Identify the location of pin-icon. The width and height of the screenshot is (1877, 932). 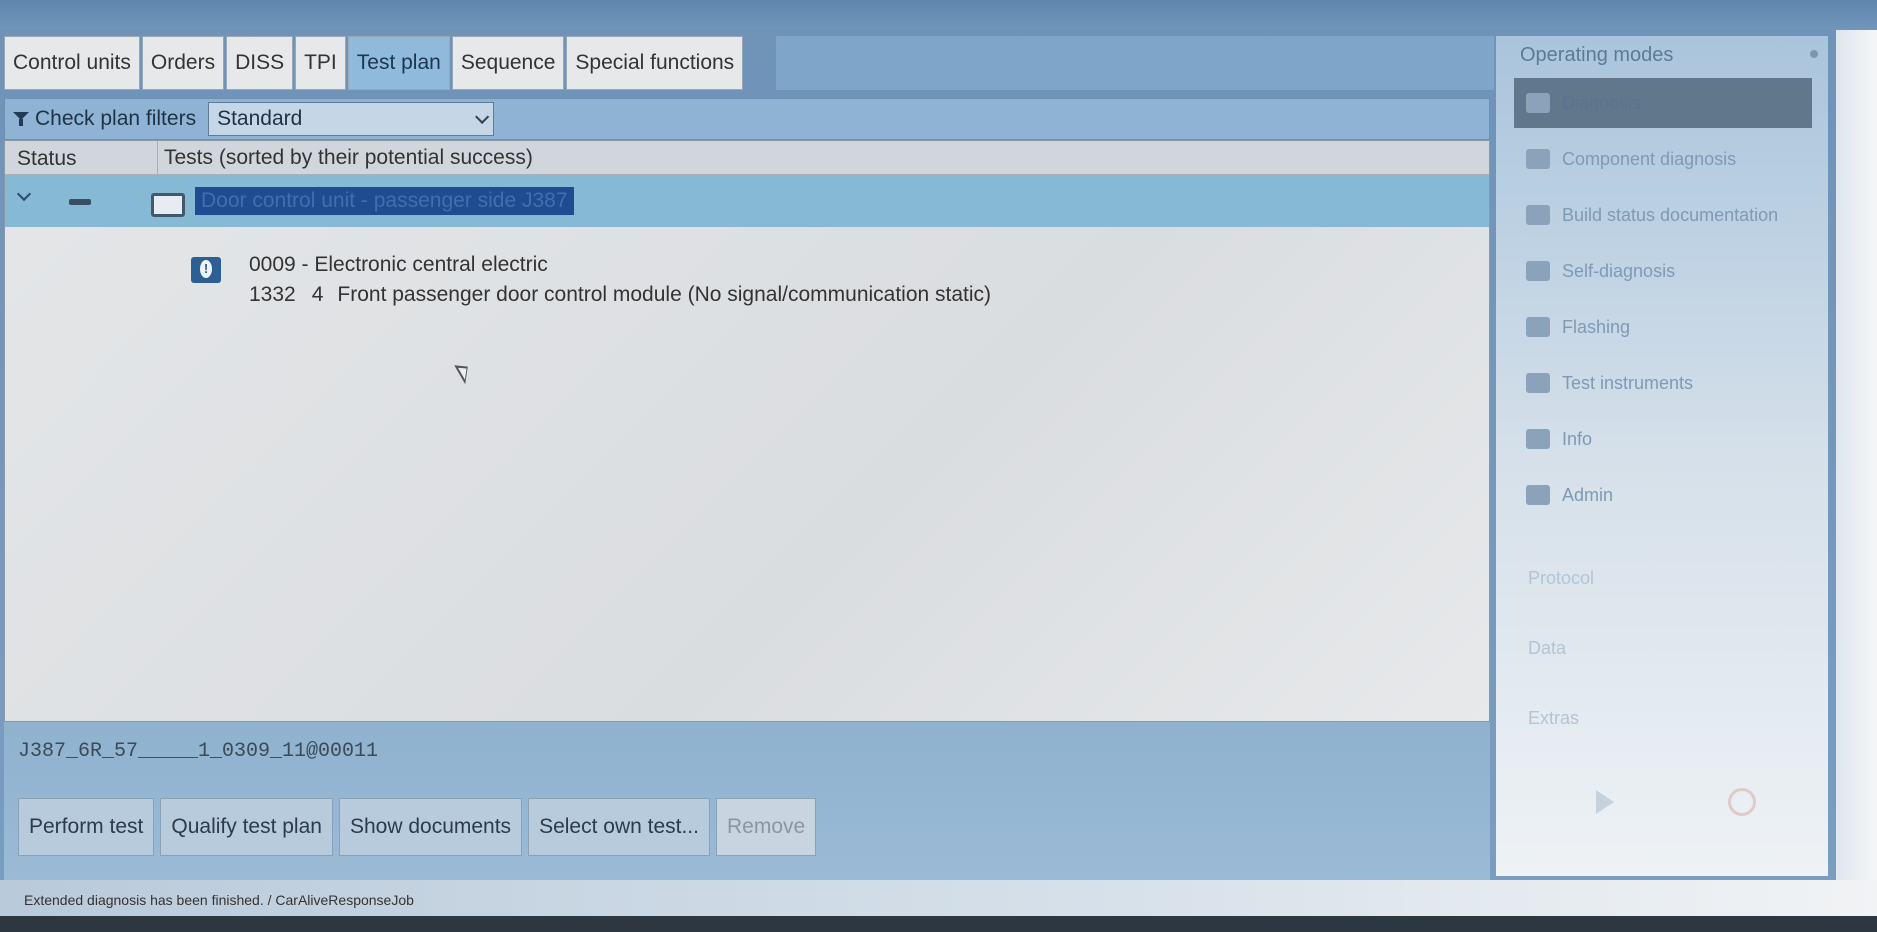
(1814, 54).